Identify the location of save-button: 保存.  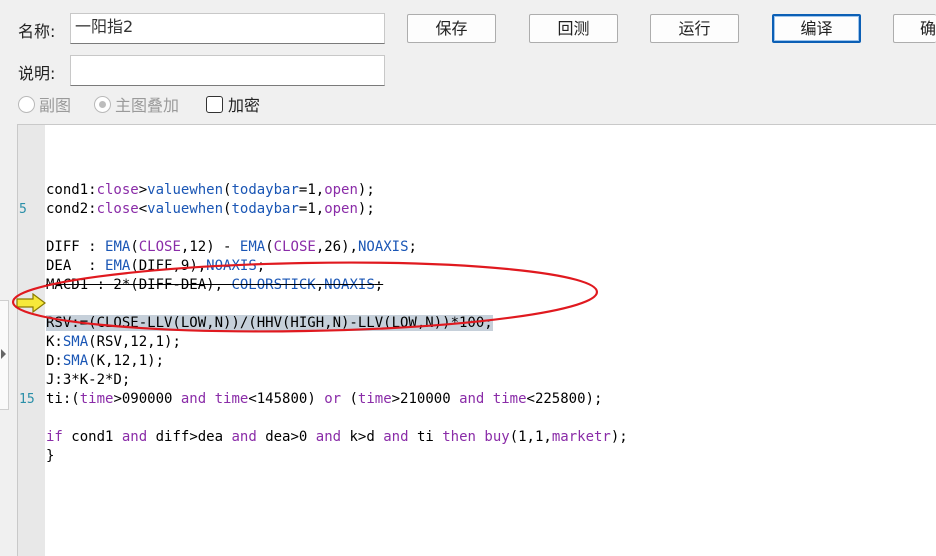
(451, 28).